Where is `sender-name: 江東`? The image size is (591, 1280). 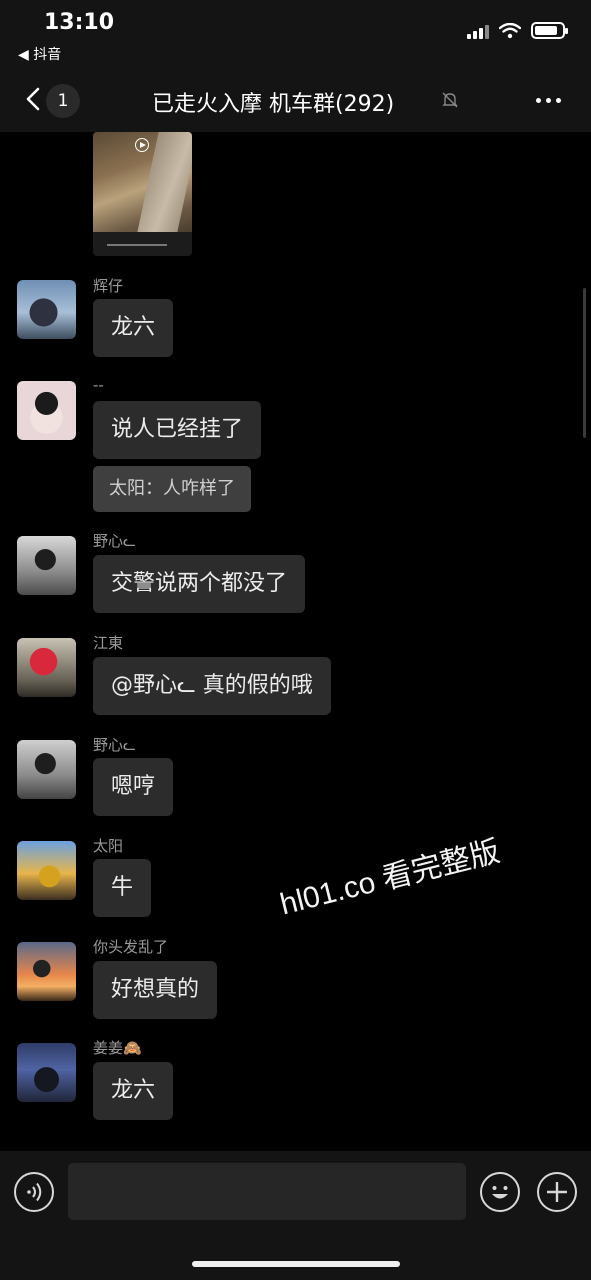 sender-name: 江東 is located at coordinates (108, 643).